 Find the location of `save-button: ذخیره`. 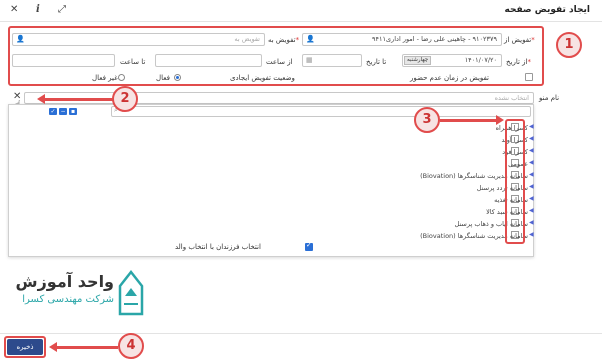

save-button: ذخیره is located at coordinates (25, 347).